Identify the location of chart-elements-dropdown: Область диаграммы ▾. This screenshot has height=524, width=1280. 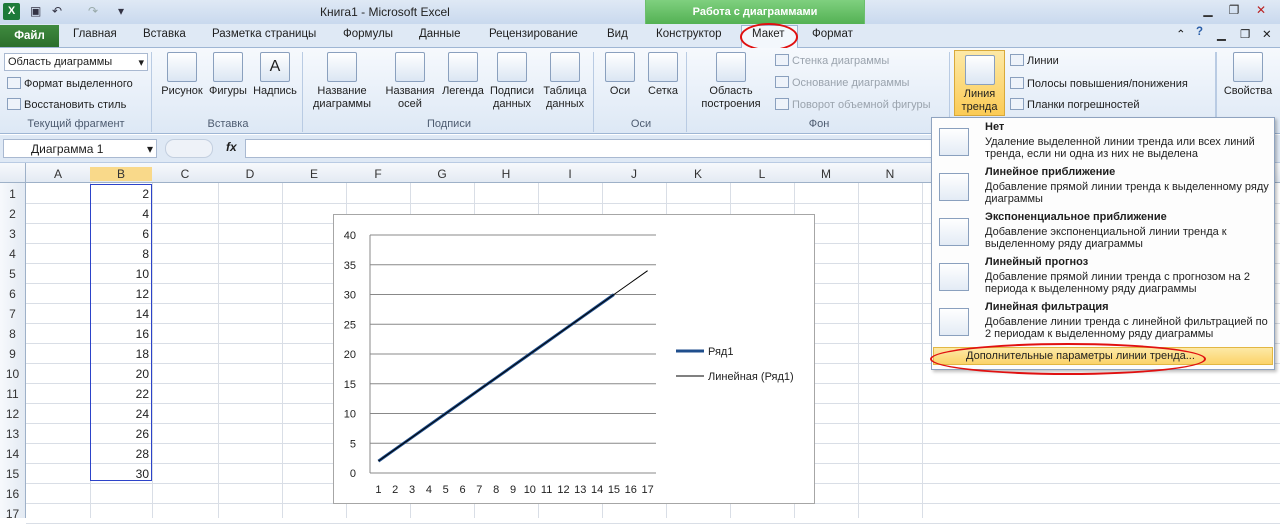
(76, 62).